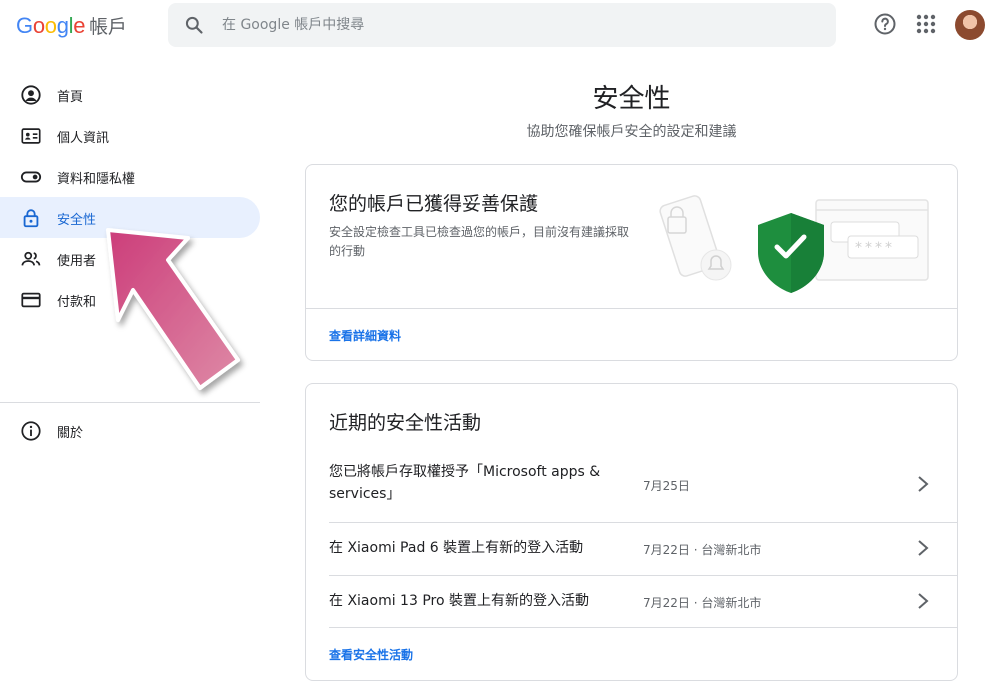  Describe the element at coordinates (77, 261) in the screenshot. I see `sidebar-item-label: 使用者` at that location.